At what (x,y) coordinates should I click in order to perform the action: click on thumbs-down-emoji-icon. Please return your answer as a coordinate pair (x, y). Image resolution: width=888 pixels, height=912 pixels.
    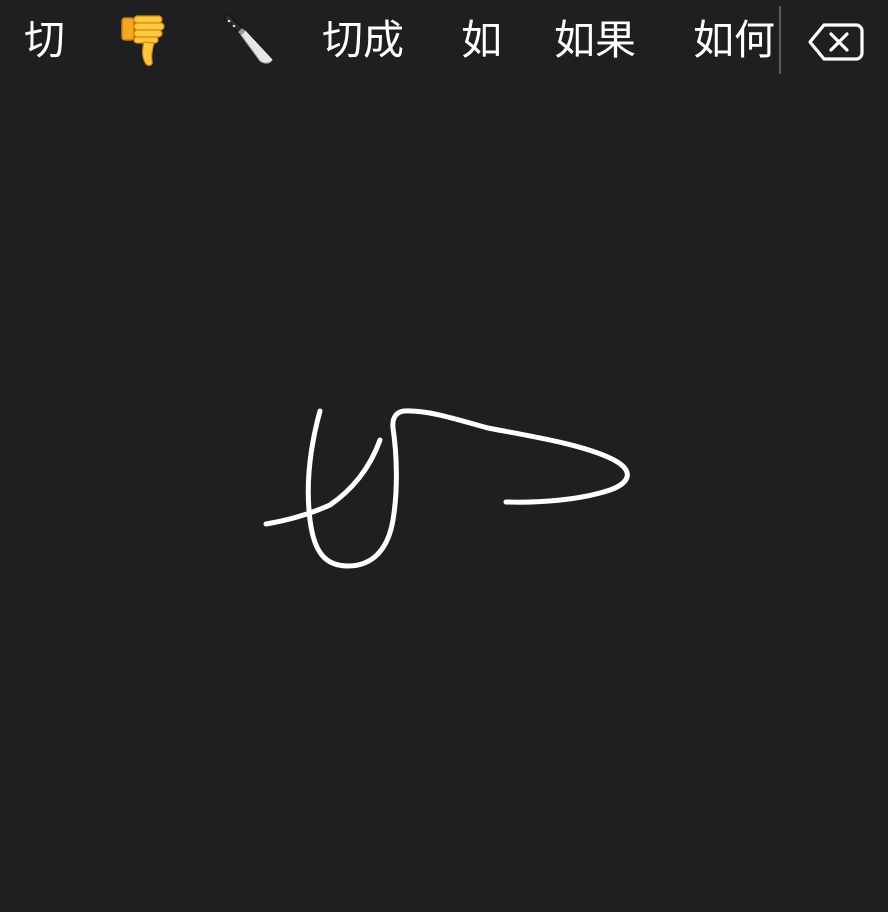
    Looking at the image, I should click on (146, 40).